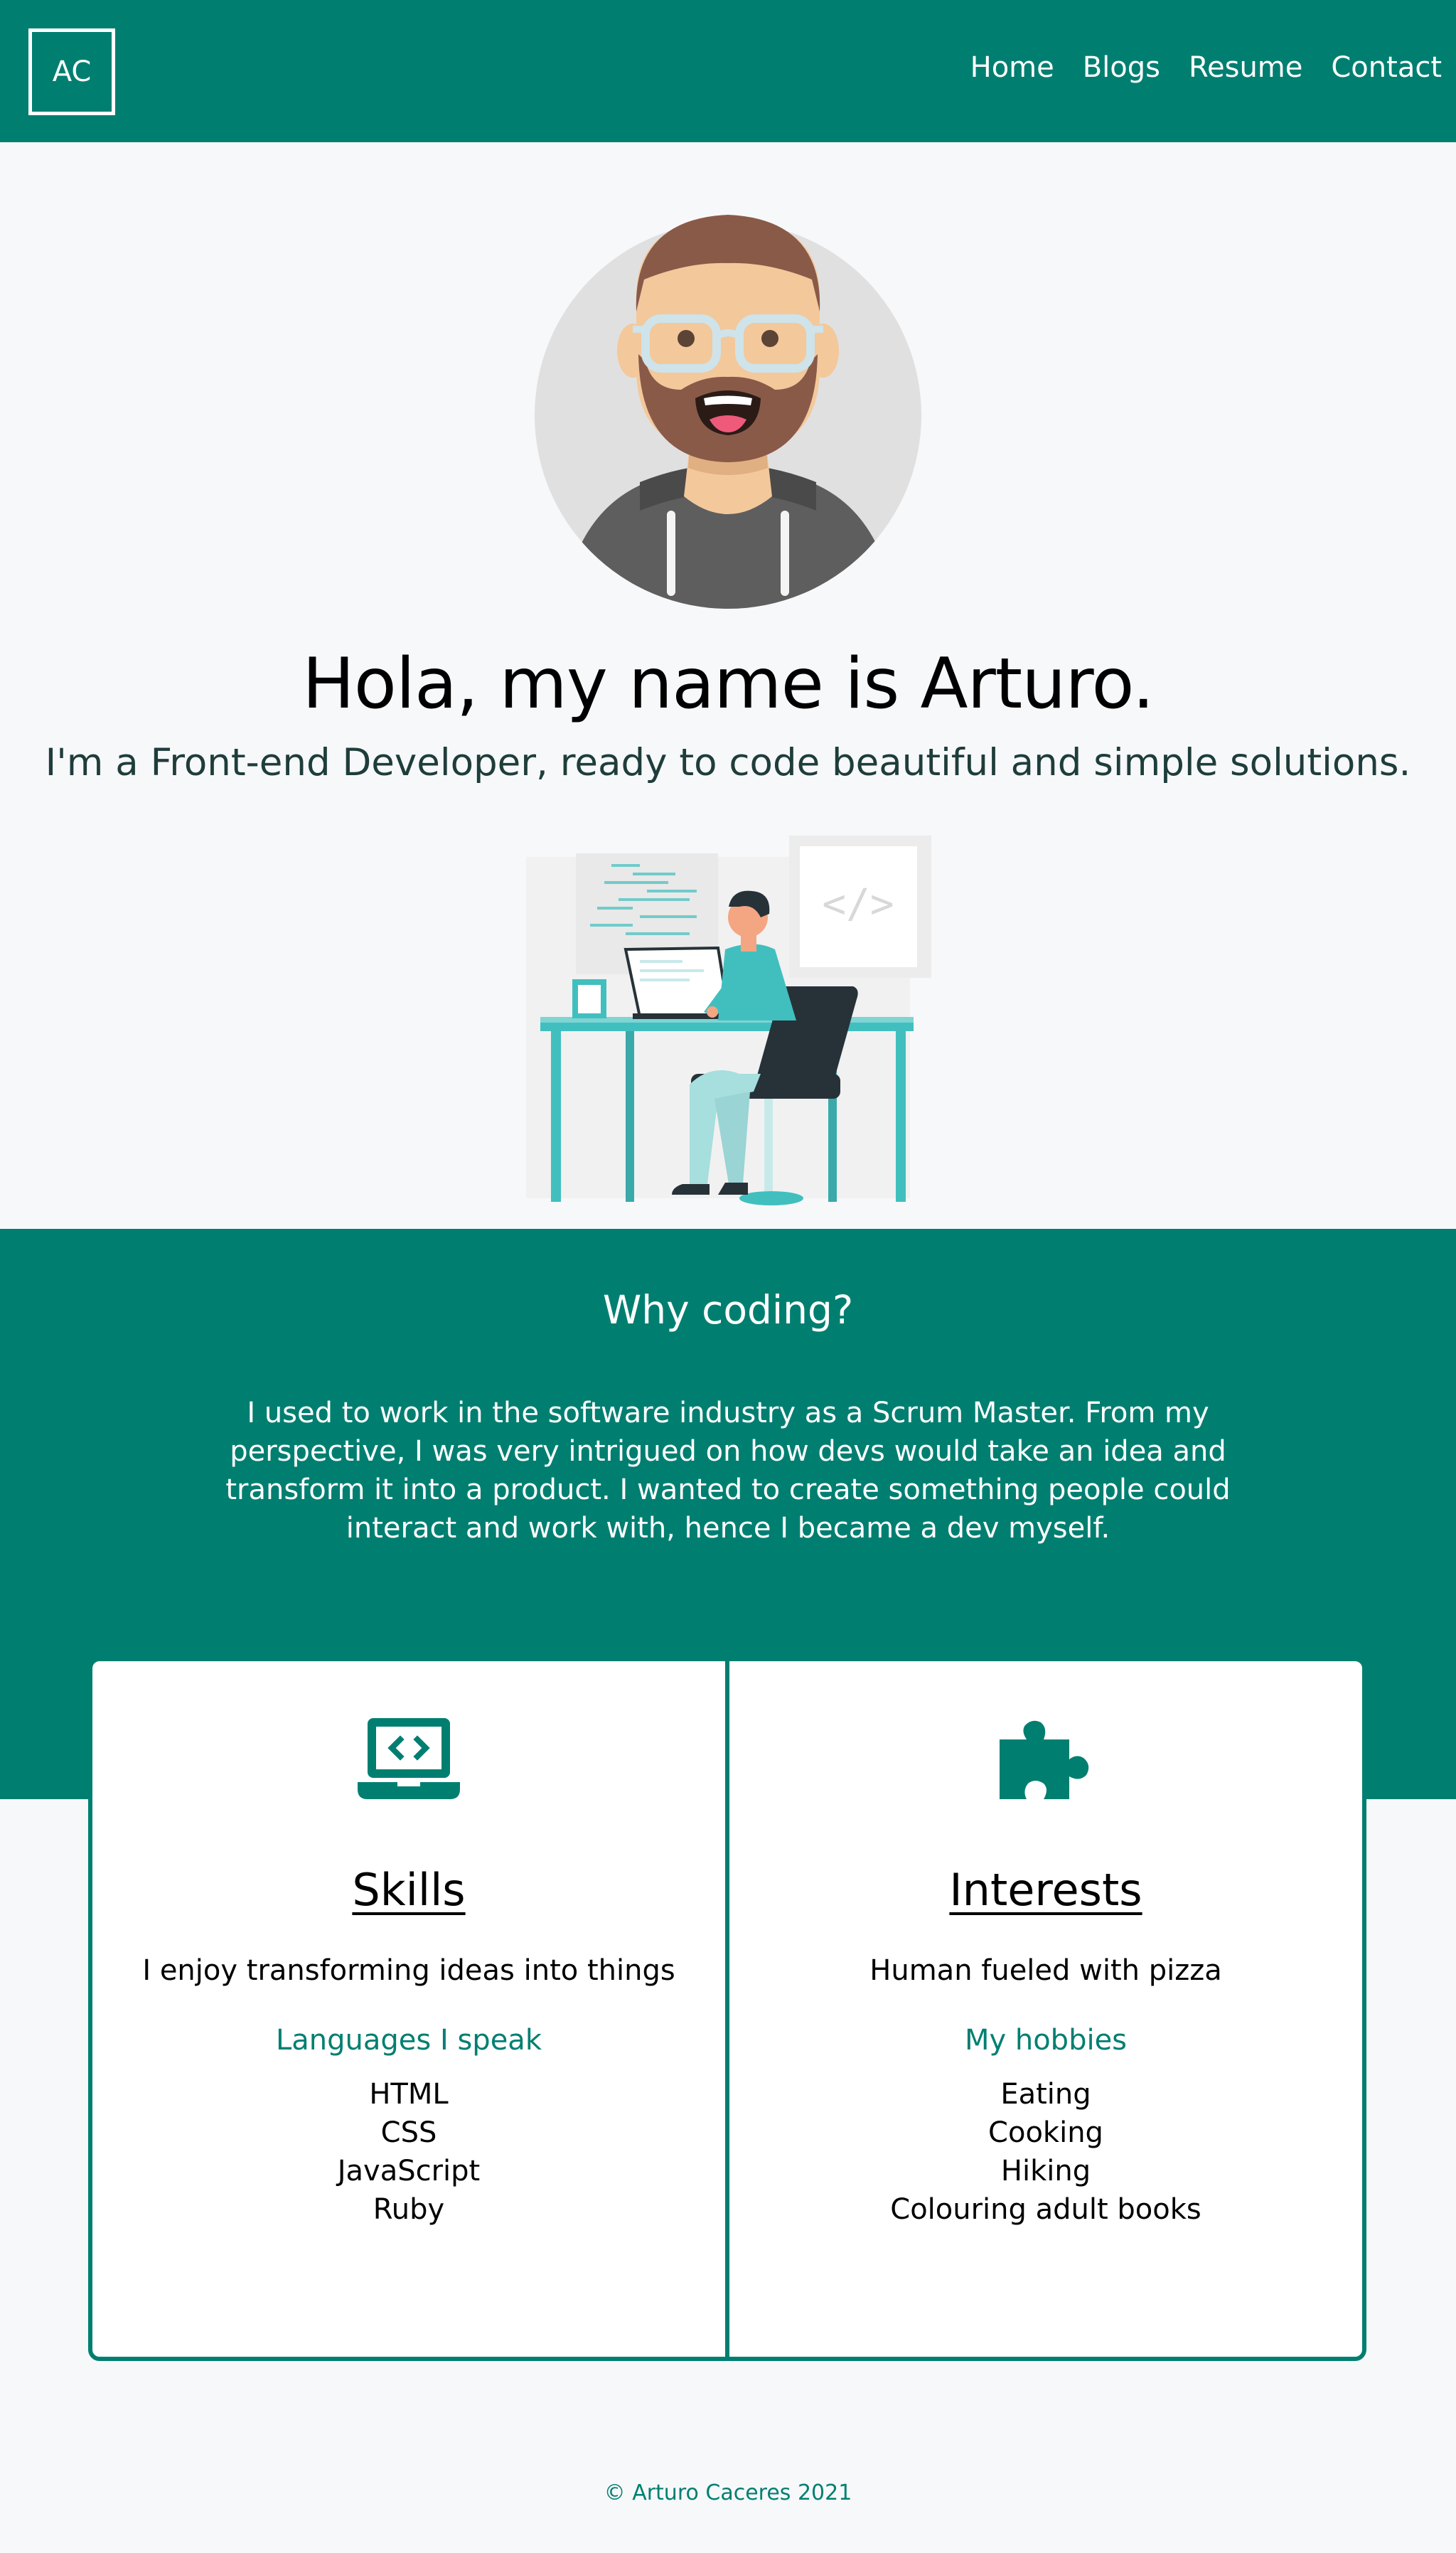 Image resolution: width=1456 pixels, height=2553 pixels. Describe the element at coordinates (1386, 67) in the screenshot. I see `nav-link-contact: Contact` at that location.